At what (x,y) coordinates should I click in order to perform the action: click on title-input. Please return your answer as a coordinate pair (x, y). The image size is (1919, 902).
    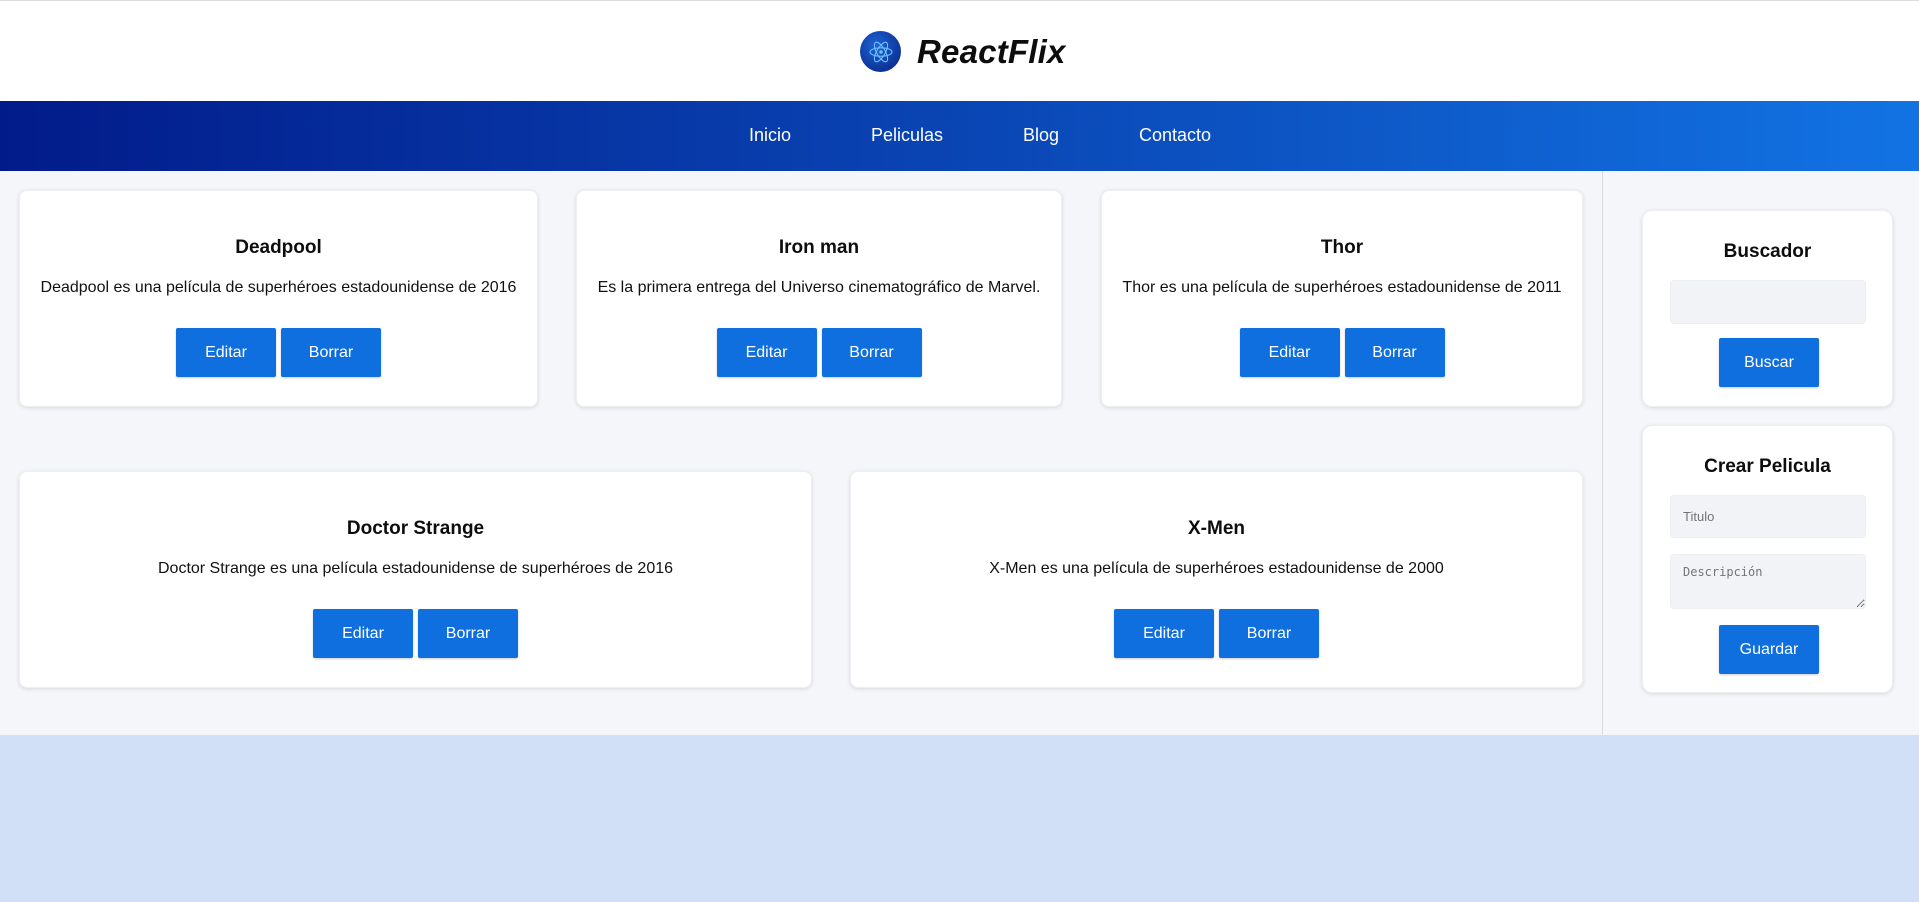
    Looking at the image, I should click on (1768, 516).